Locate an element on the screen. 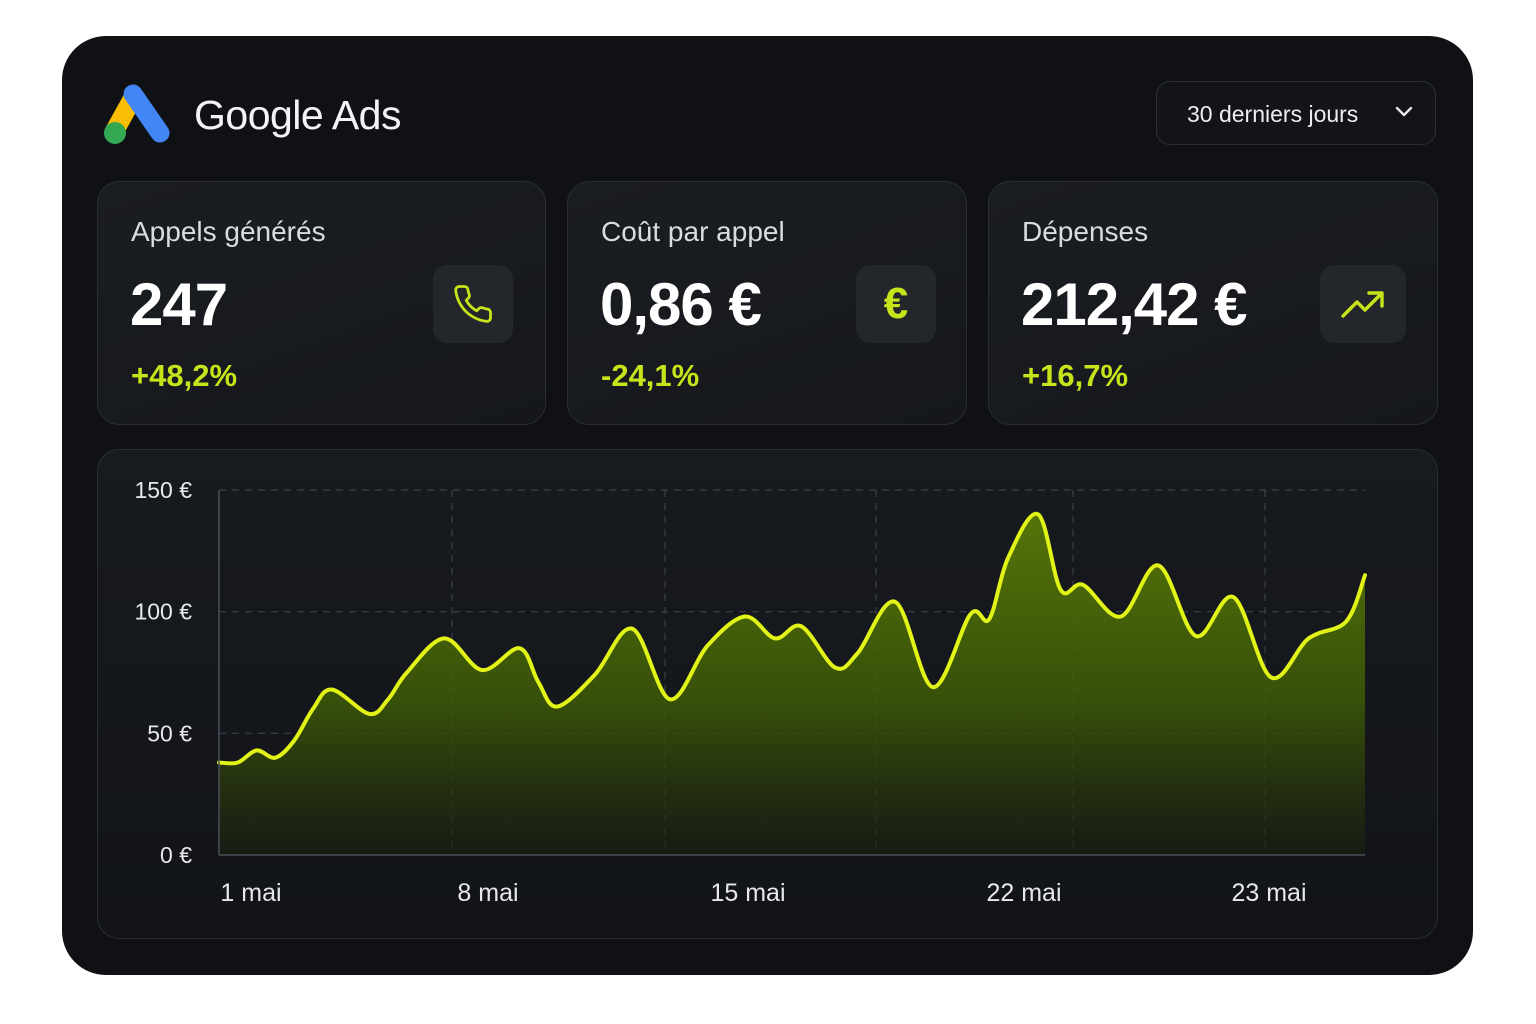 Image resolution: width=1536 pixels, height=1024 pixels. y-tick-label: 100 € is located at coordinates (163, 612).